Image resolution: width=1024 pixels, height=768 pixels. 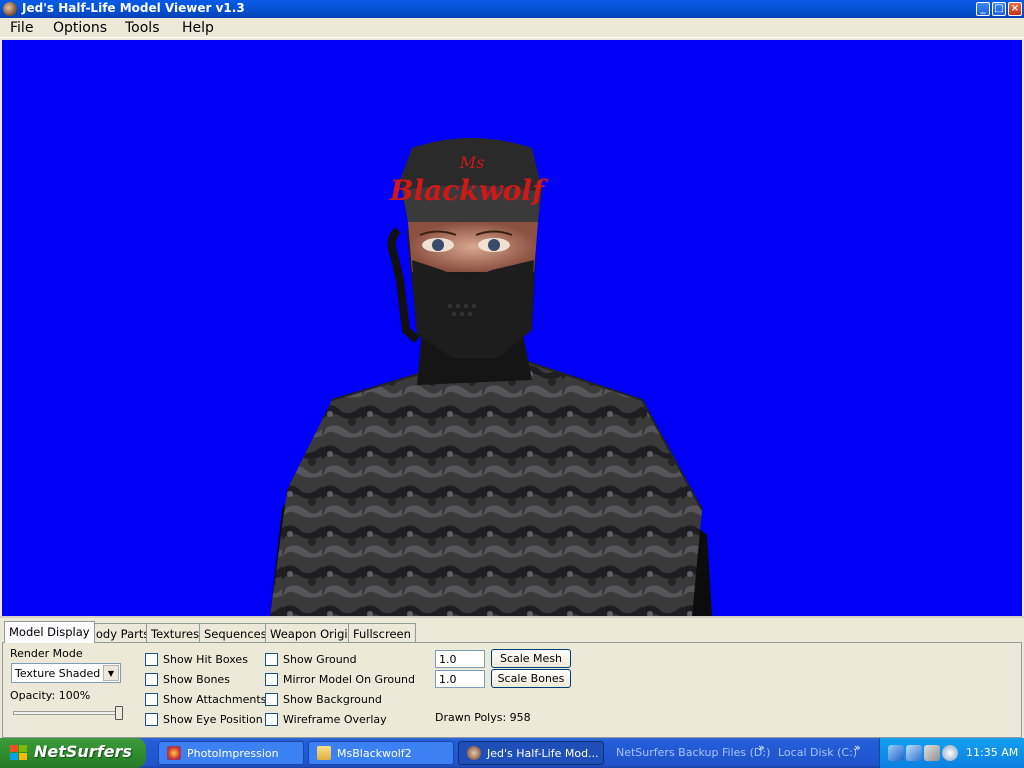 What do you see at coordinates (271, 659) in the screenshot?
I see `show-ground-checkbox` at bounding box center [271, 659].